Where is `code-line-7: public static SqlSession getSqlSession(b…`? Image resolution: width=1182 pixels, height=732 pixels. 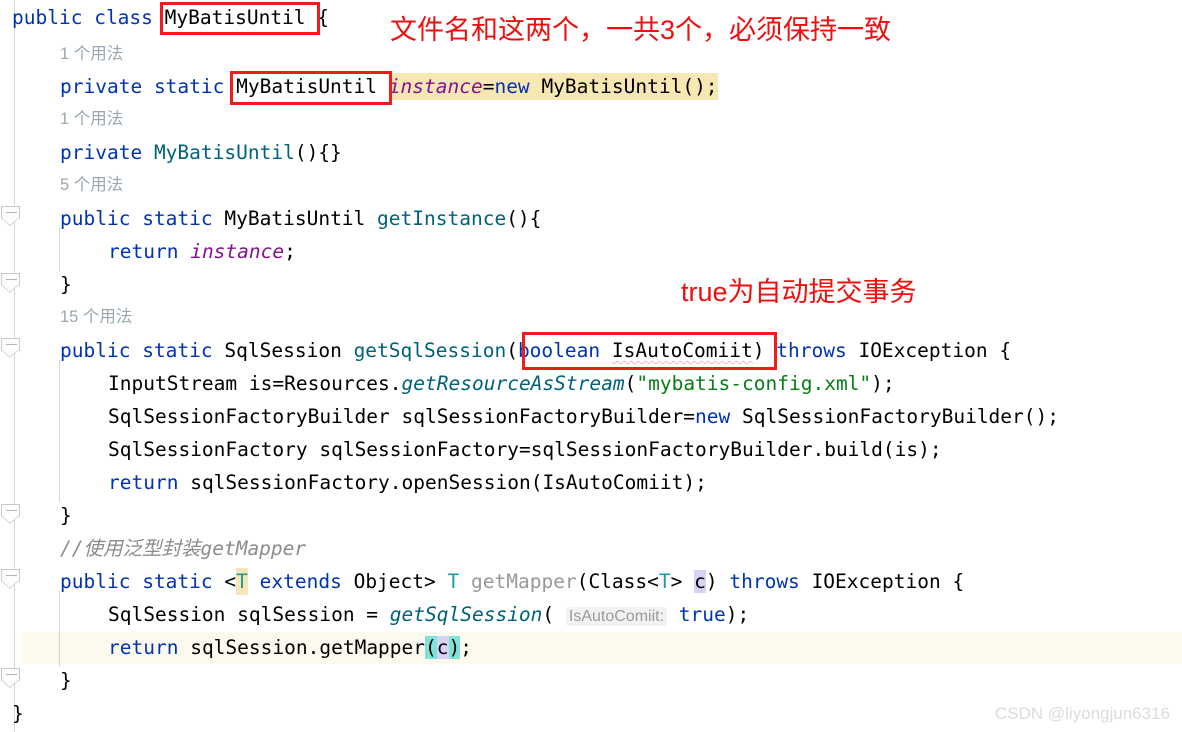
code-line-7: public static SqlSession getSqlSession(b… is located at coordinates (536, 350).